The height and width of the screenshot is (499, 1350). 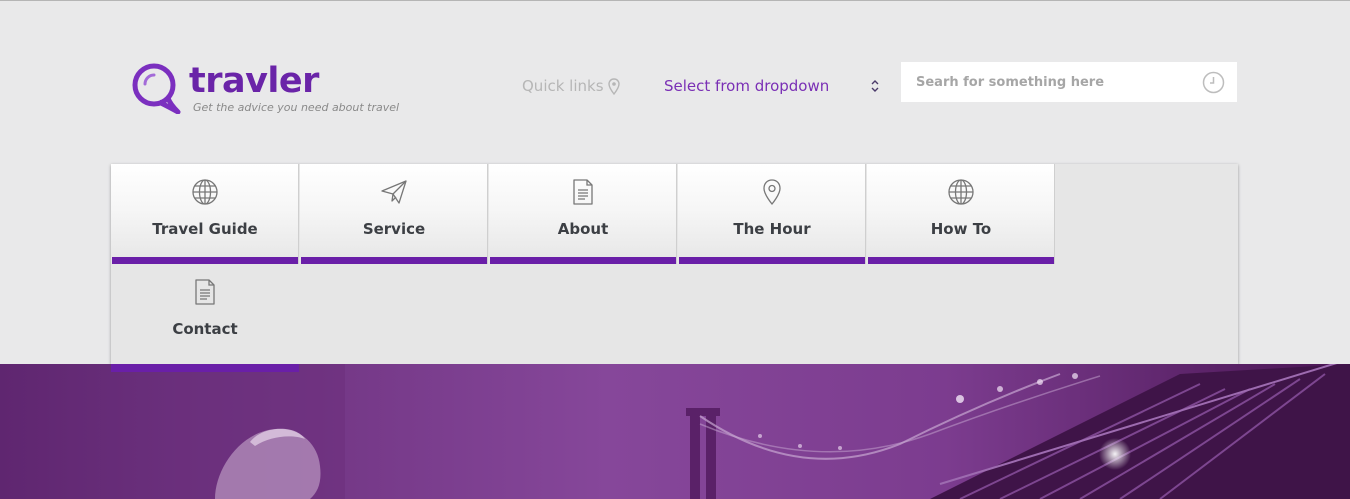 What do you see at coordinates (675, 0) in the screenshot?
I see `top-border` at bounding box center [675, 0].